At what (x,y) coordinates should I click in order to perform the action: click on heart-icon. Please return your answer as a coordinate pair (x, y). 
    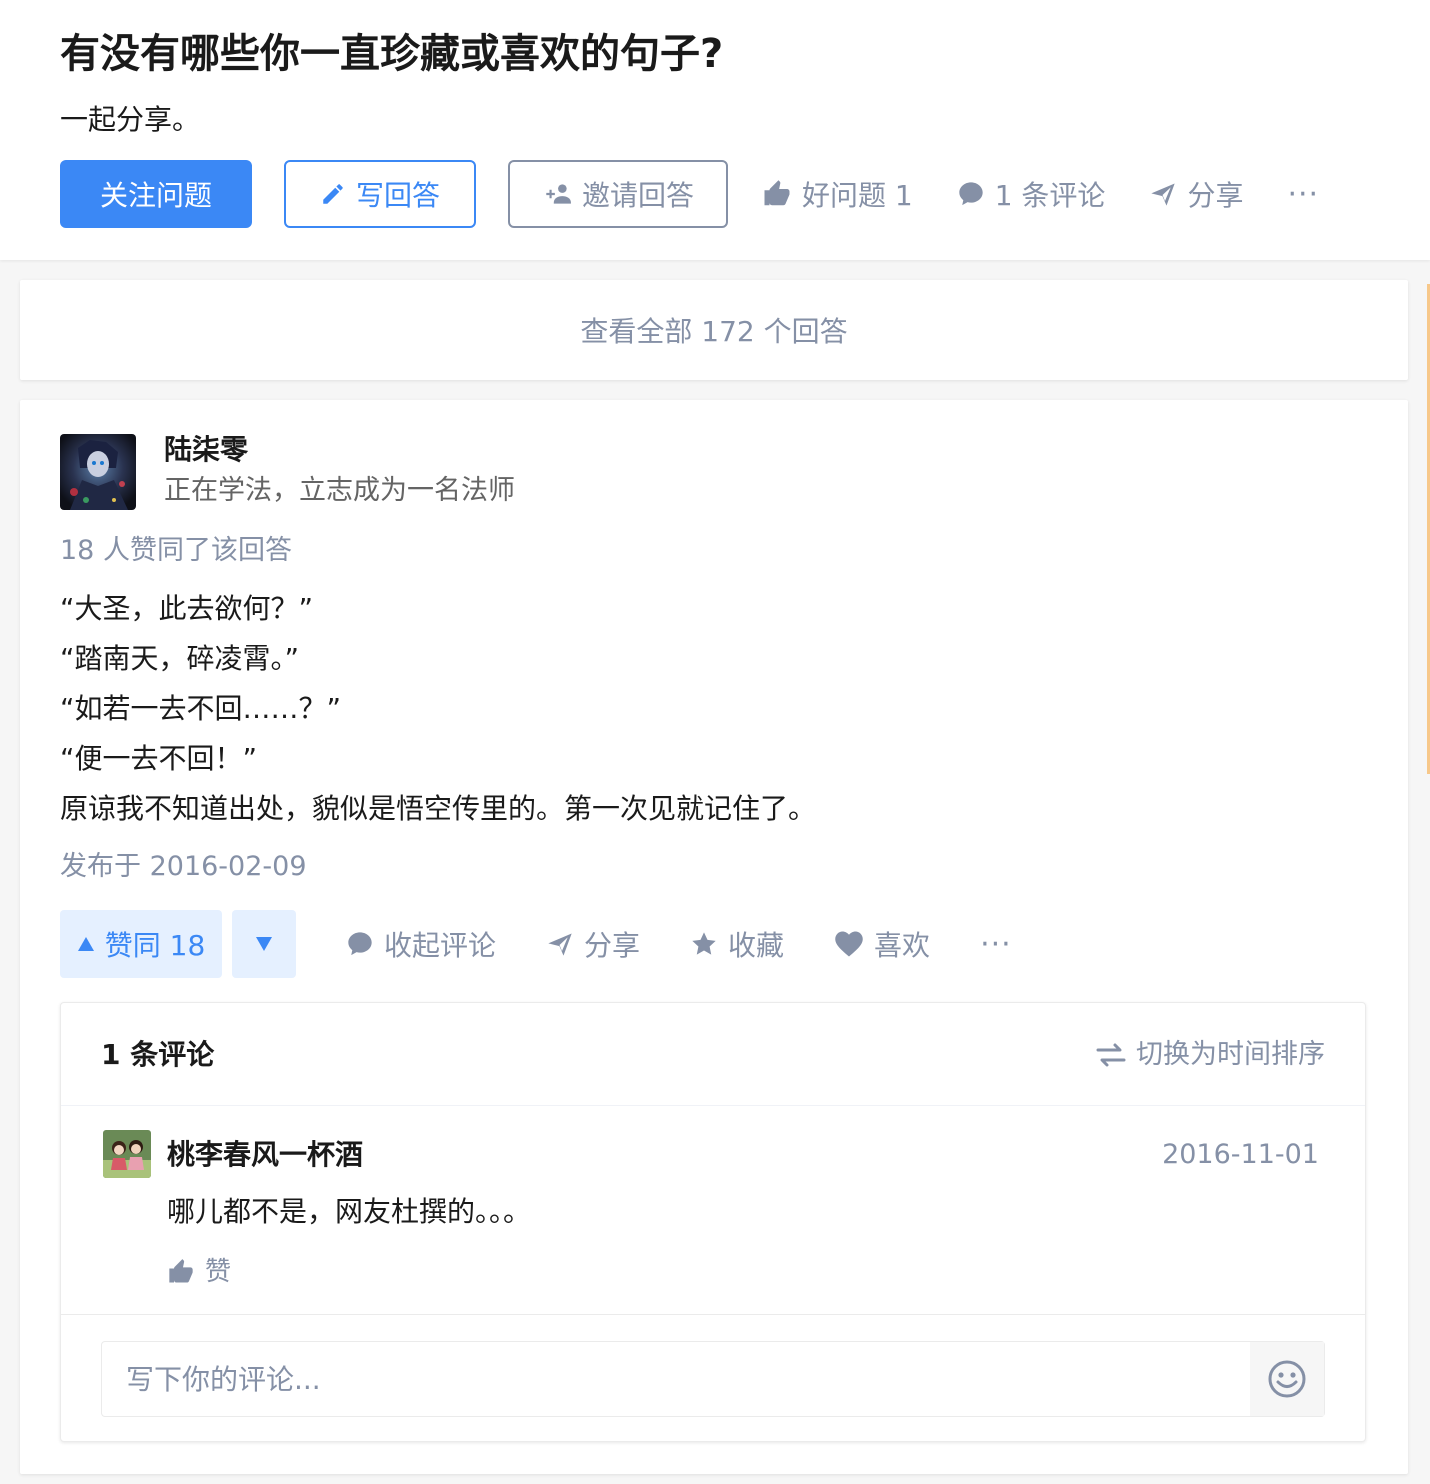
    Looking at the image, I should click on (849, 944).